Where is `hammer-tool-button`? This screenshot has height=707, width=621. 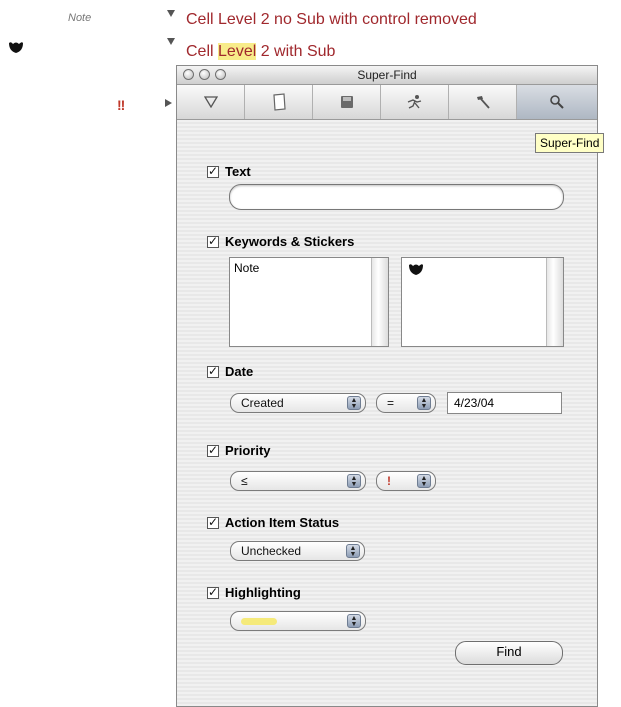
hammer-tool-button is located at coordinates (483, 102).